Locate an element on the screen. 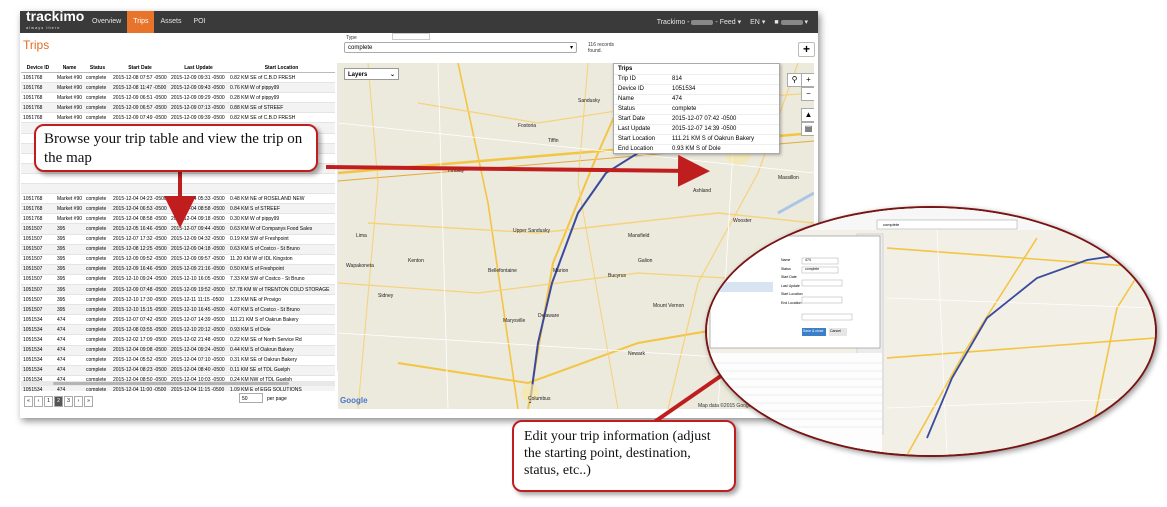 Image resolution: width=1167 pixels, height=507 pixels. table-cell: 0.84 KM S of STREEF is located at coordinates (281, 209).